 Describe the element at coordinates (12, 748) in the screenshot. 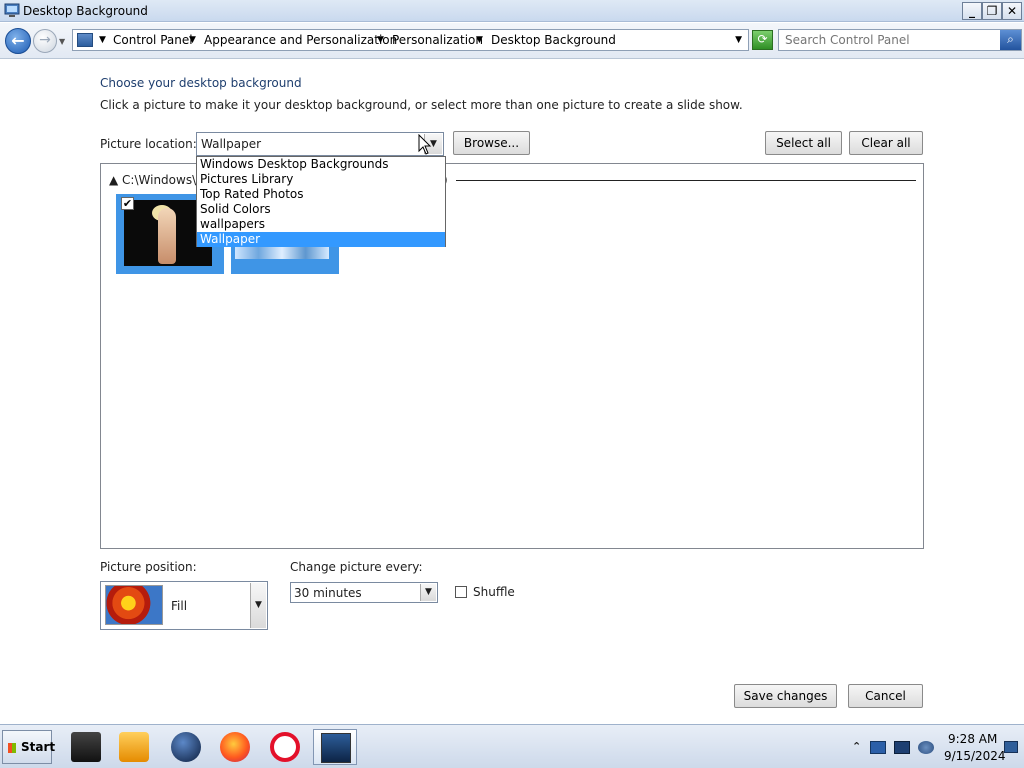

I see `windows-logo-icon` at that location.